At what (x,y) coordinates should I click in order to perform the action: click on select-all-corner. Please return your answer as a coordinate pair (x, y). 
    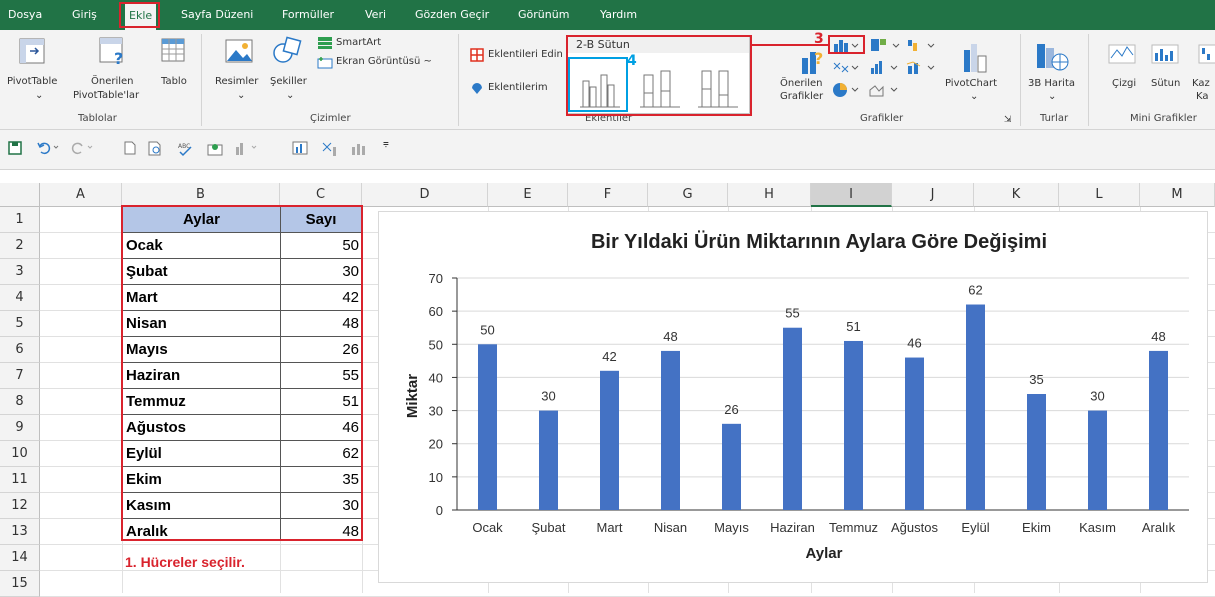
    Looking at the image, I should click on (20, 195).